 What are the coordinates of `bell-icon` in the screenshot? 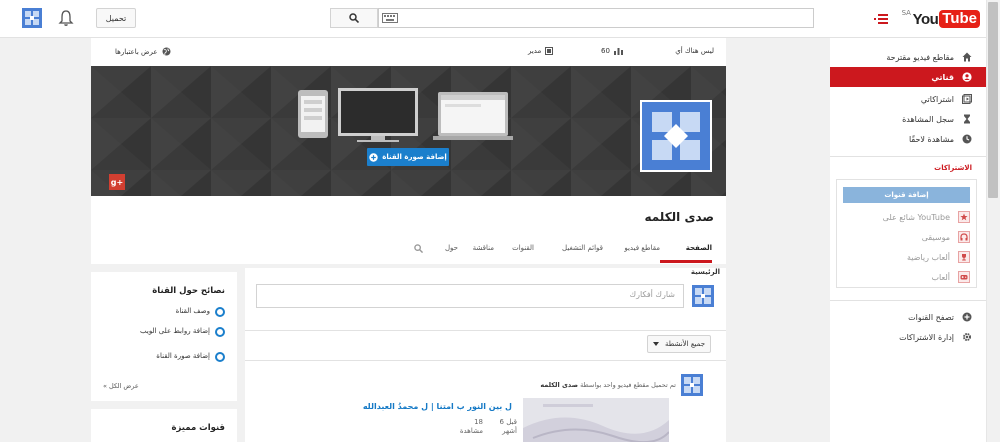 It's located at (66, 18).